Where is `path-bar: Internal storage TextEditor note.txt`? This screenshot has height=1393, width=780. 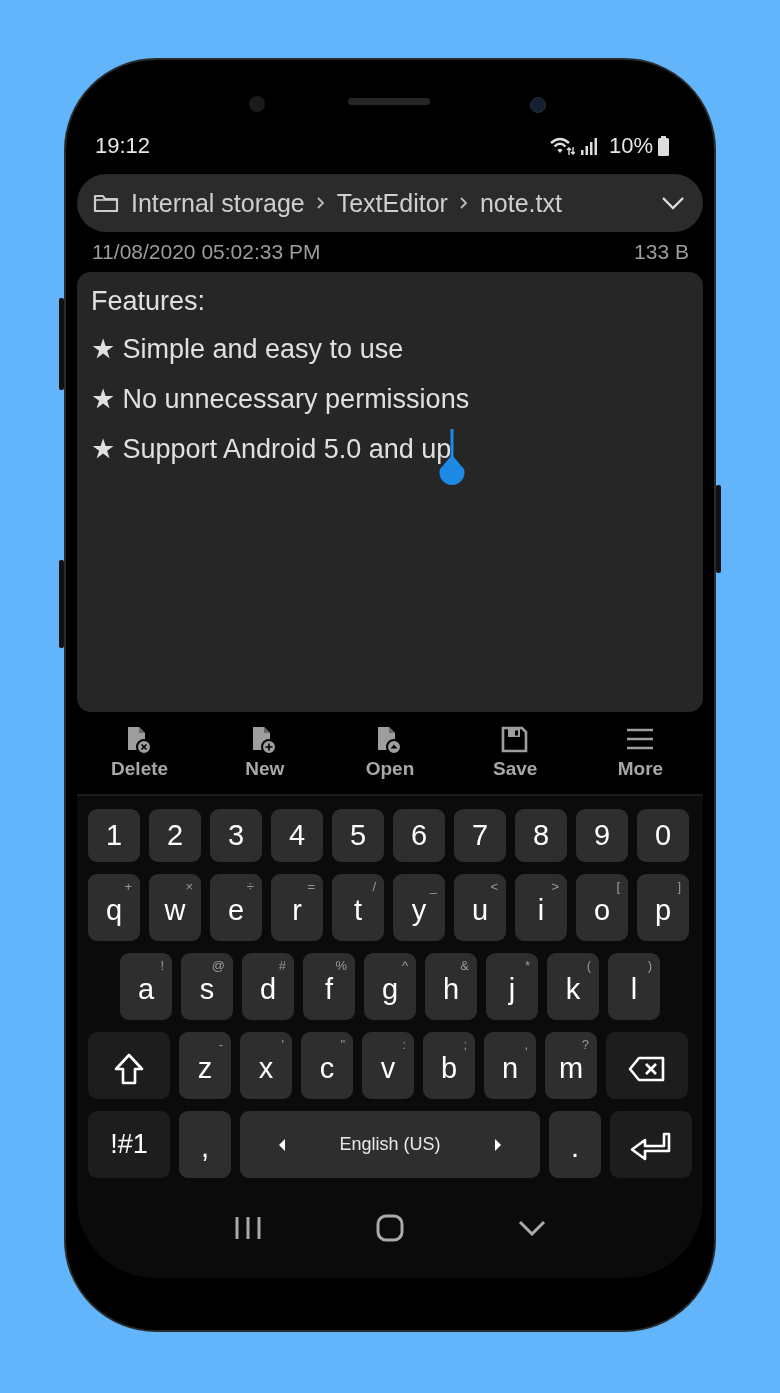
path-bar: Internal storage TextEditor note.txt is located at coordinates (390, 203).